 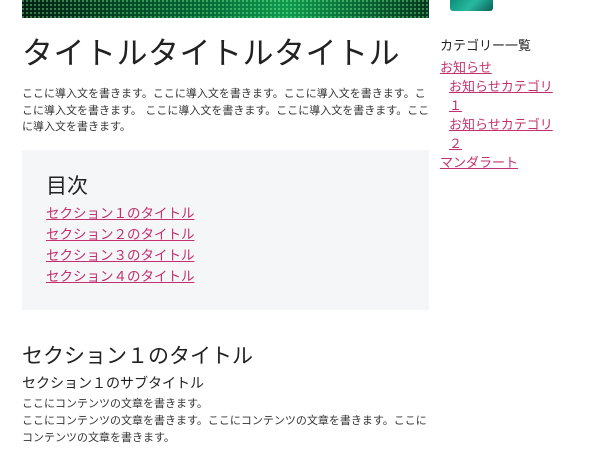 I want to click on category-link-news-cat-1: お知らせカテゴリ１, so click(x=501, y=97).